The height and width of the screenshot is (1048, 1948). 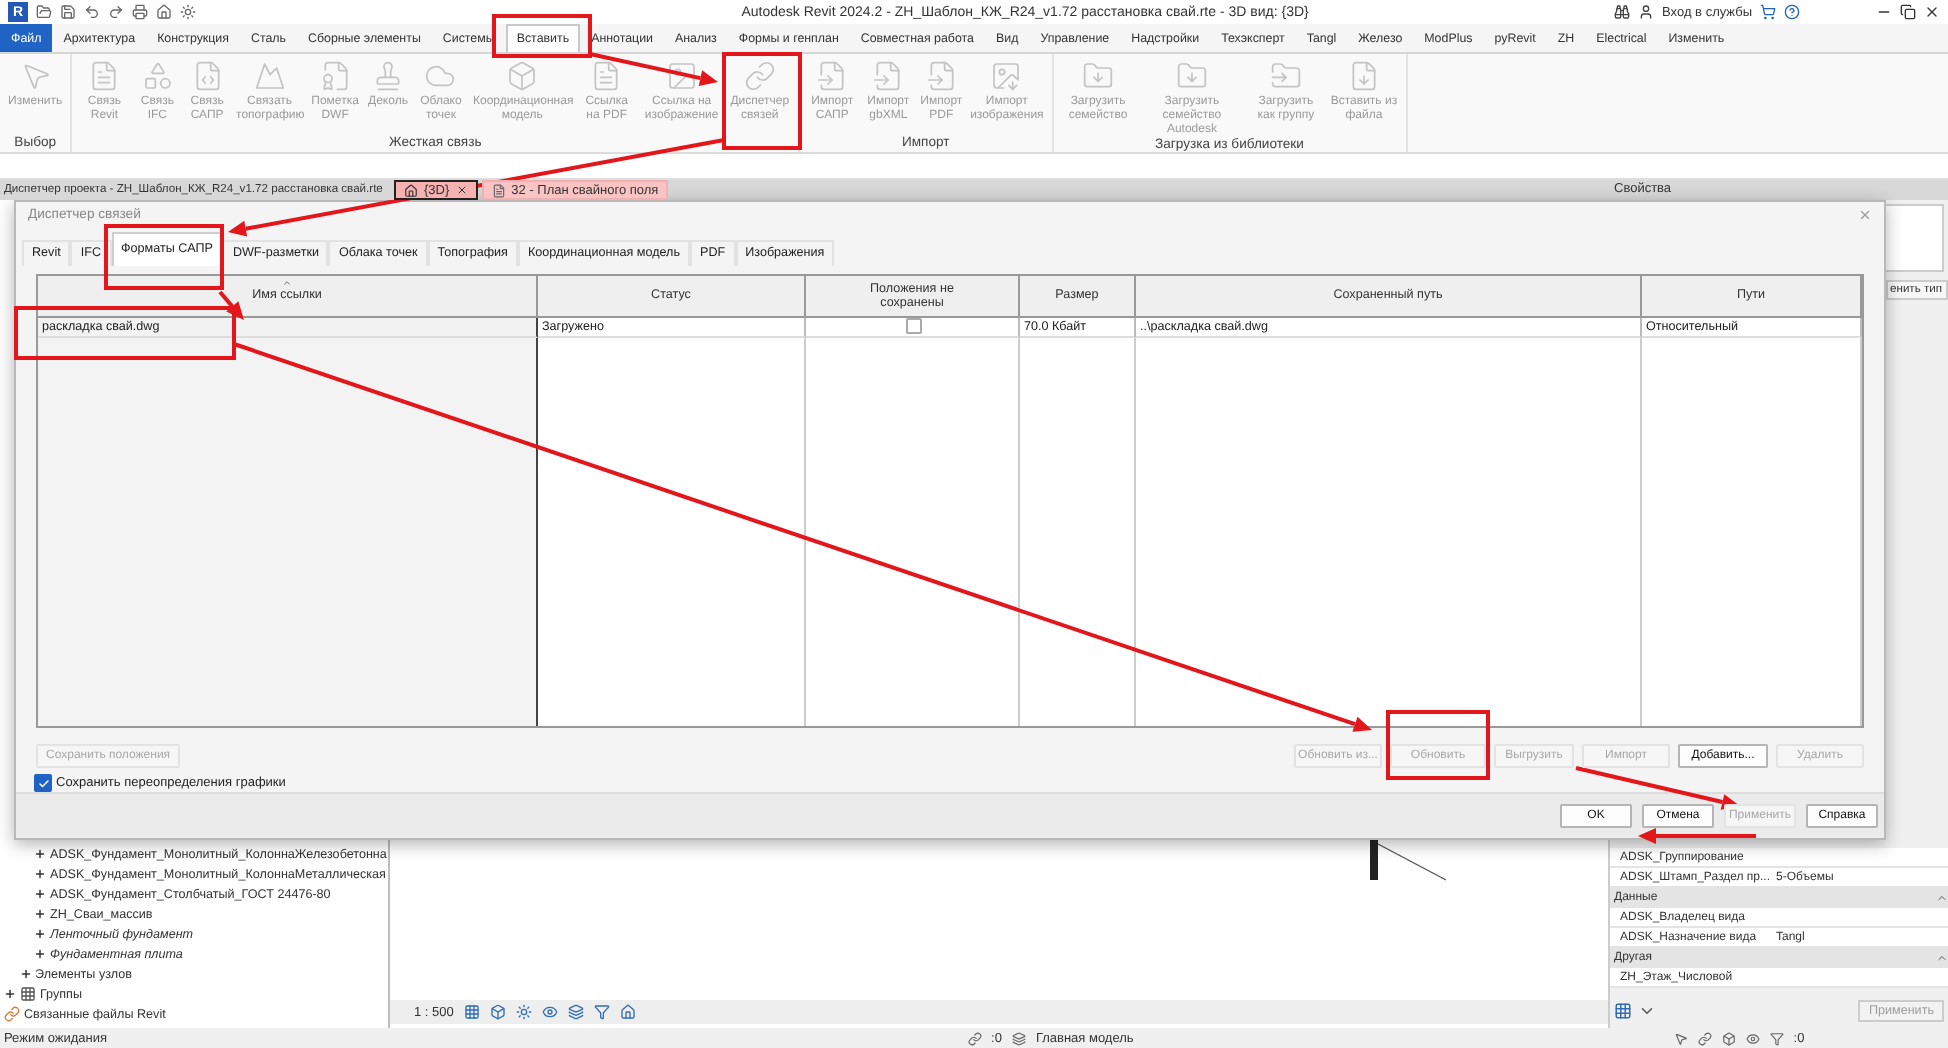 What do you see at coordinates (44, 12) in the screenshot?
I see `open-folder-icon` at bounding box center [44, 12].